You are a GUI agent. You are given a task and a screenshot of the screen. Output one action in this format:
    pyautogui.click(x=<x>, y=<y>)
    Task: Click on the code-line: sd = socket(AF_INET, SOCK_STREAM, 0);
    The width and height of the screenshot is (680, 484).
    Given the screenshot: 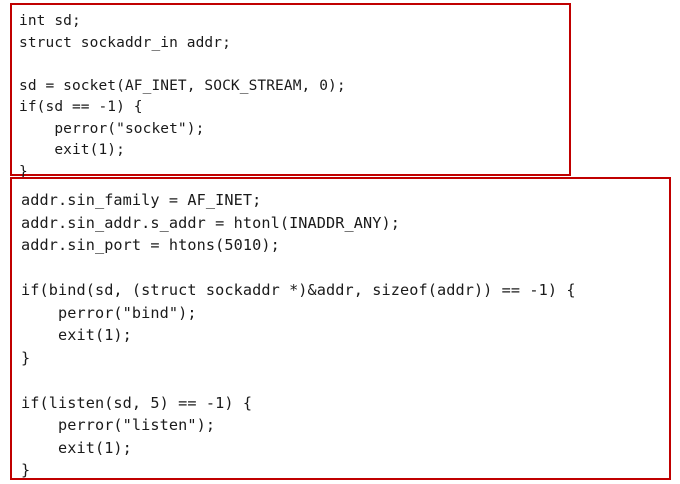 What is the action you would take?
    pyautogui.click(x=182, y=85)
    